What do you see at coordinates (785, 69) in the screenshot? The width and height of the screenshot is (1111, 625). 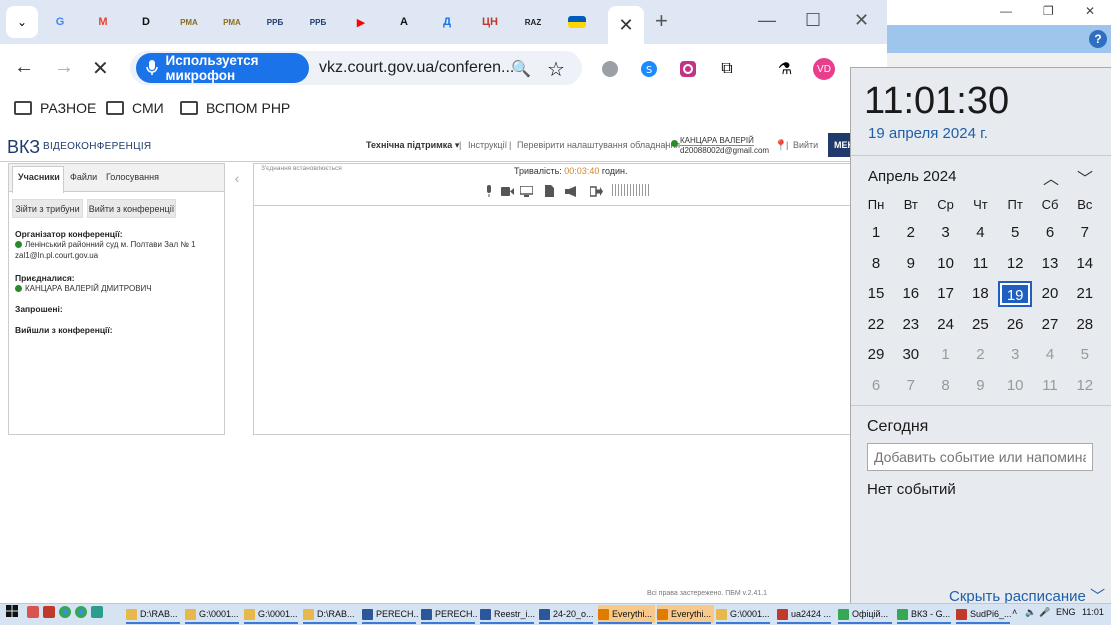 I see `labs-flask-icon: ⚗` at bounding box center [785, 69].